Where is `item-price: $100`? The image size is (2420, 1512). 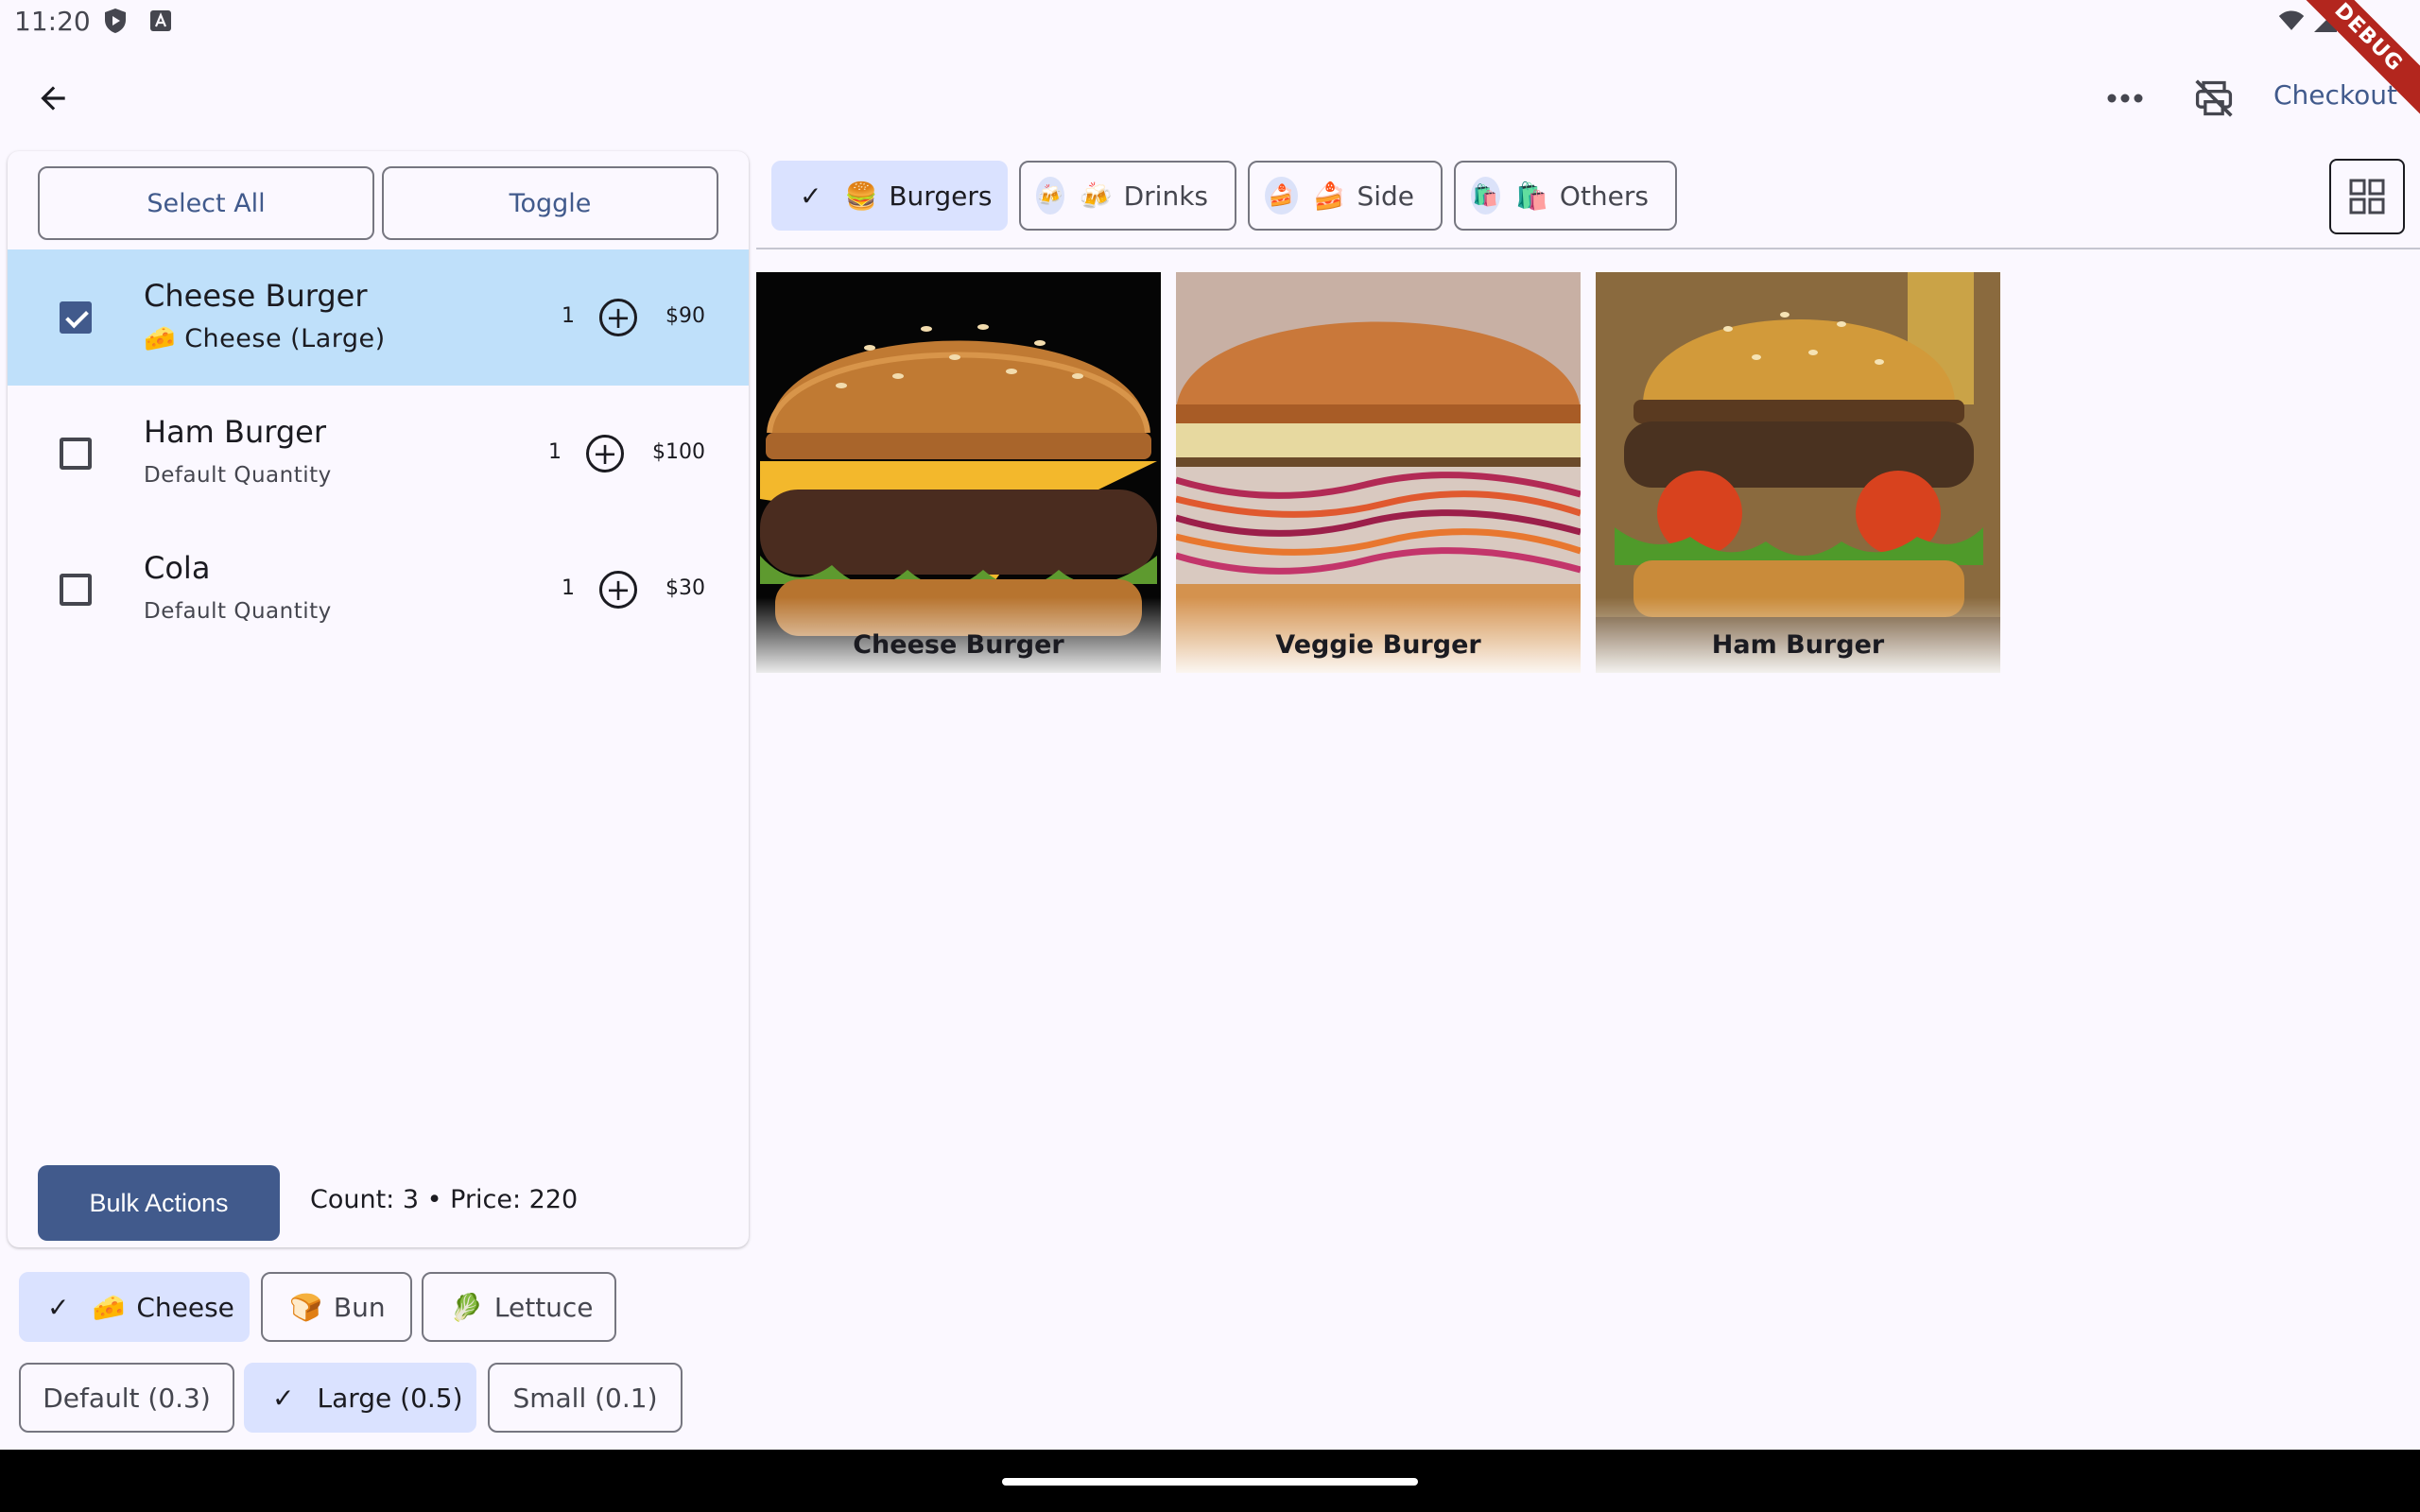 item-price: $100 is located at coordinates (678, 452).